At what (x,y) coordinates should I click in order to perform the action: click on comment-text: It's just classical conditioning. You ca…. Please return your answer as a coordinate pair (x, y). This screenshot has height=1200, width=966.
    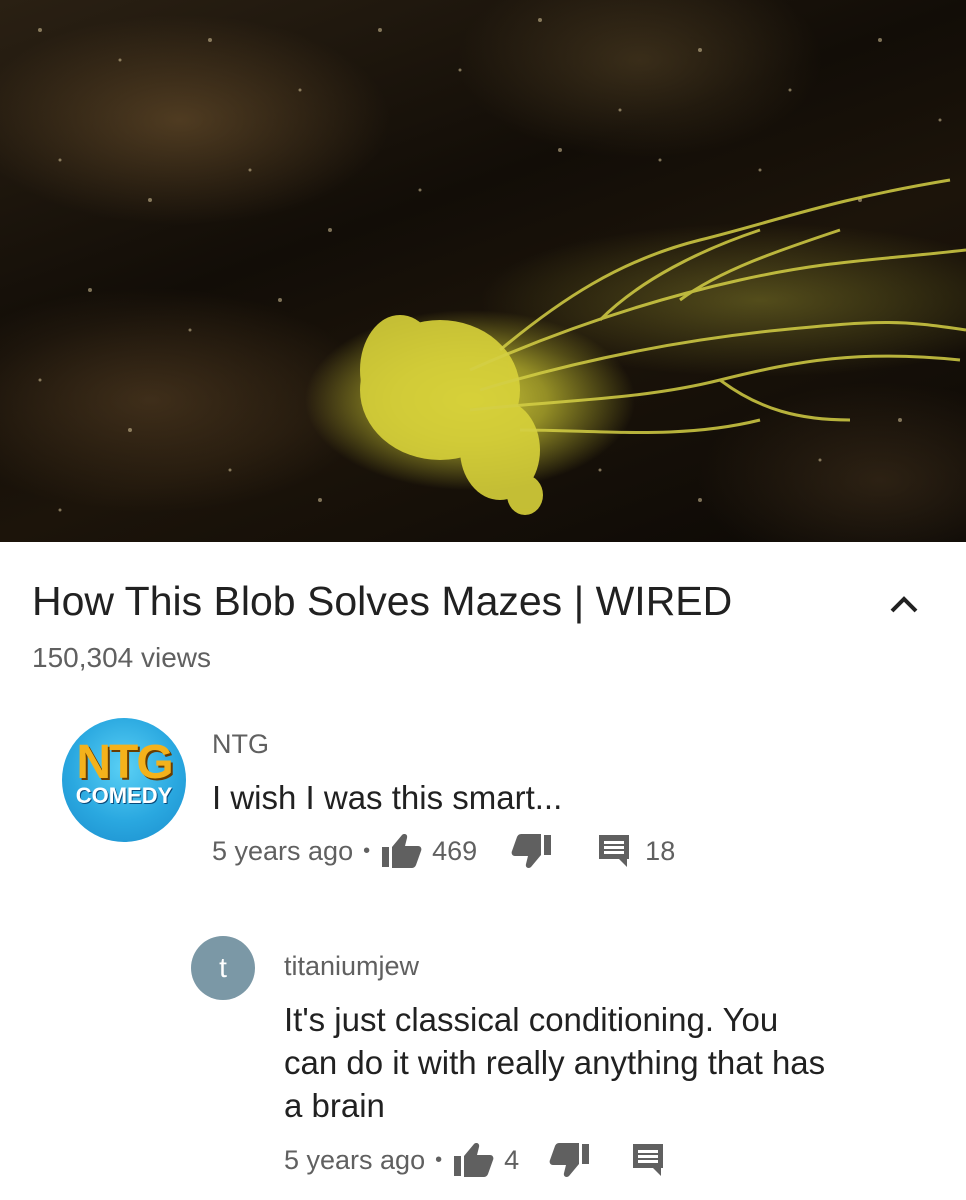
    Looking at the image, I should click on (554, 1062).